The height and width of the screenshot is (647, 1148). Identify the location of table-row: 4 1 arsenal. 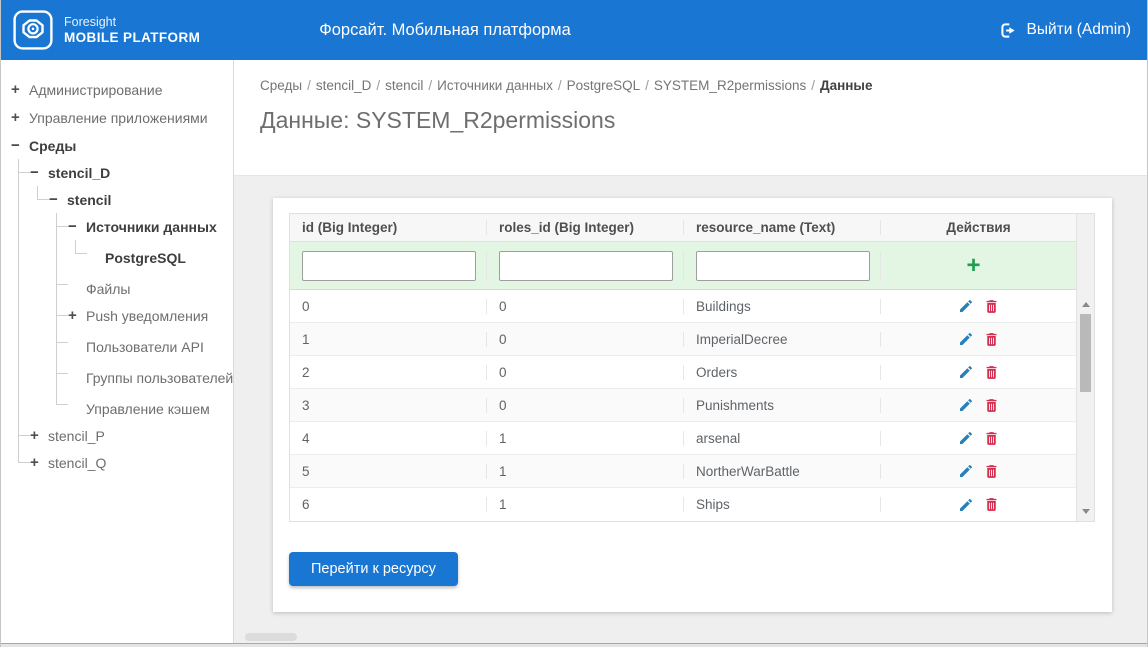
(683, 438).